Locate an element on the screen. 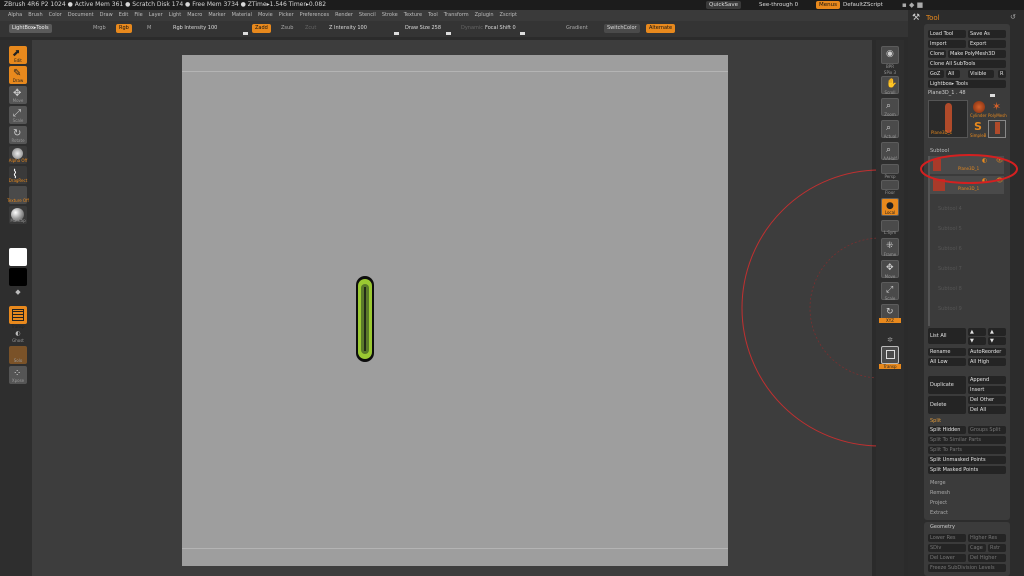 The height and width of the screenshot is (576, 1024). zadd-button: Zadd is located at coordinates (261, 28).